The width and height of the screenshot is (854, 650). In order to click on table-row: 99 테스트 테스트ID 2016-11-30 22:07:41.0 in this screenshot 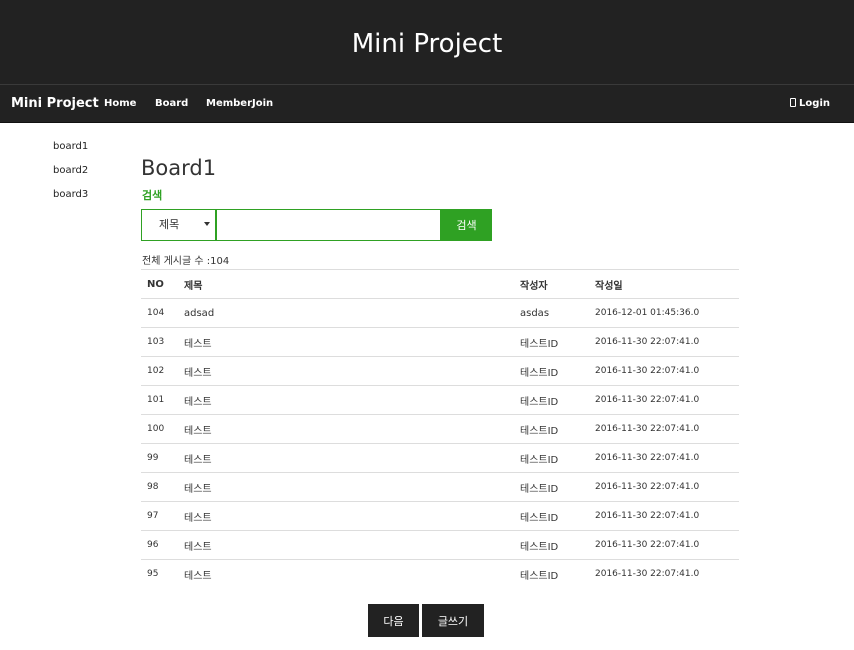, I will do `click(440, 458)`.